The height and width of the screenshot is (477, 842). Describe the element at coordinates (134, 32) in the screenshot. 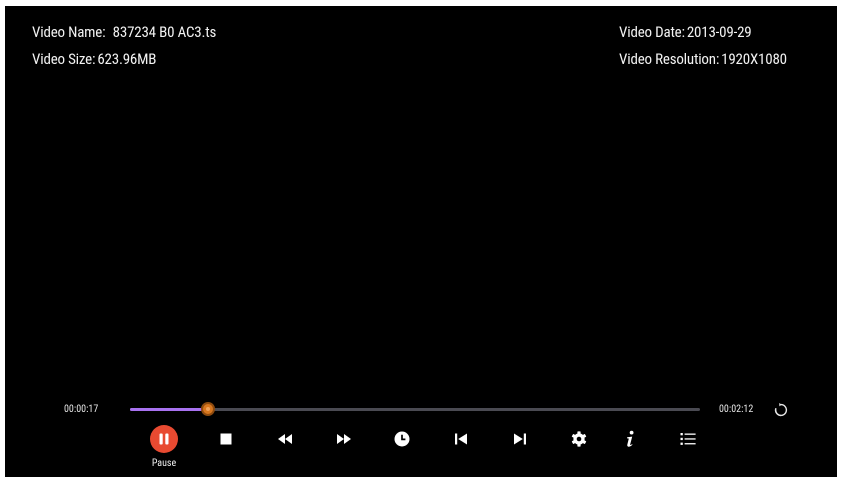

I see `video-name-value: 837234` at that location.